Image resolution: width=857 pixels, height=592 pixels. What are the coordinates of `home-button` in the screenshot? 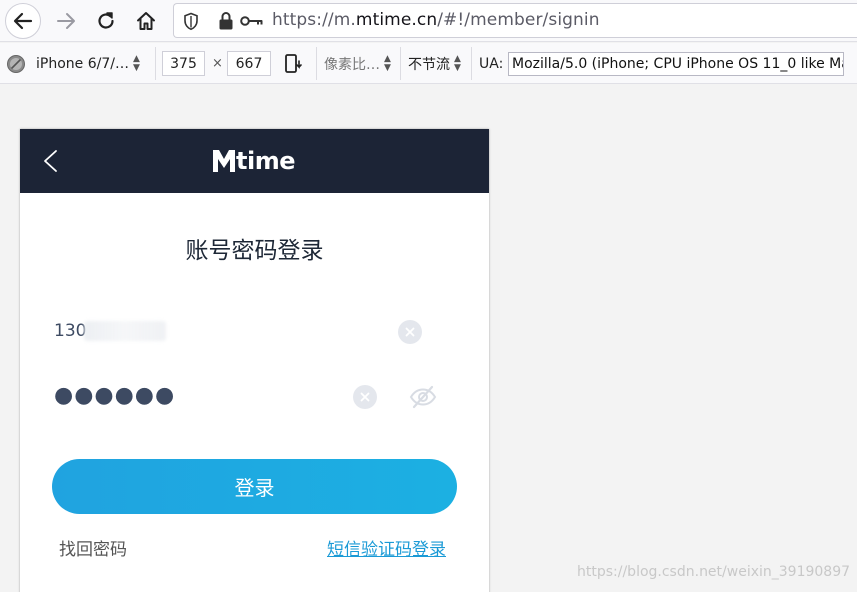 It's located at (146, 21).